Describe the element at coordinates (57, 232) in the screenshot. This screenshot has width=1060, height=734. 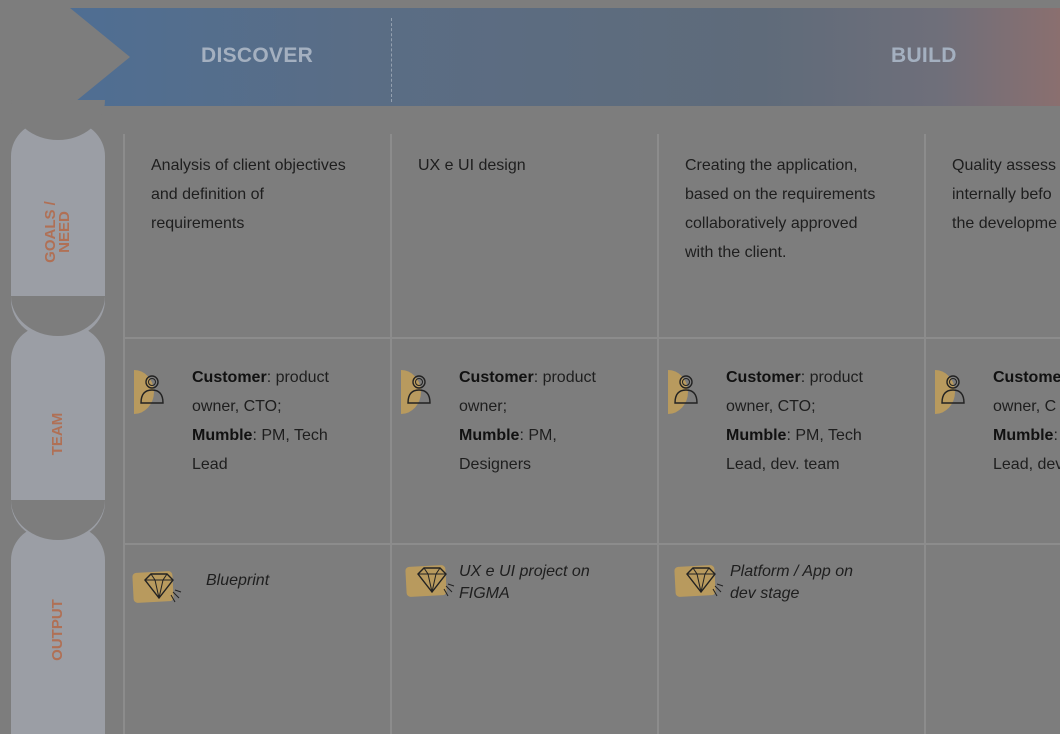
I see `row-label-goals: GOALS / NEED` at that location.